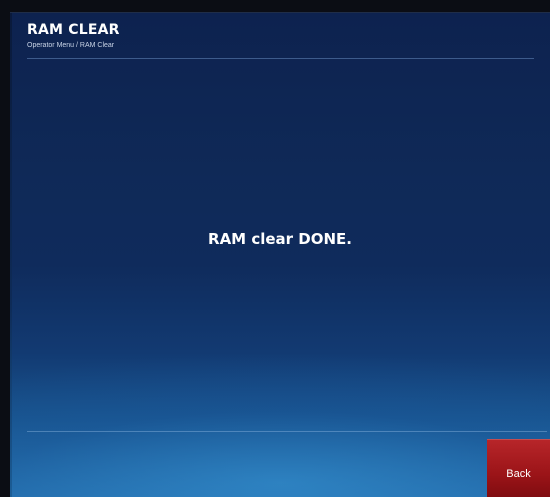 The width and height of the screenshot is (550, 497). I want to click on status-message: RAM clear DONE., so click(280, 239).